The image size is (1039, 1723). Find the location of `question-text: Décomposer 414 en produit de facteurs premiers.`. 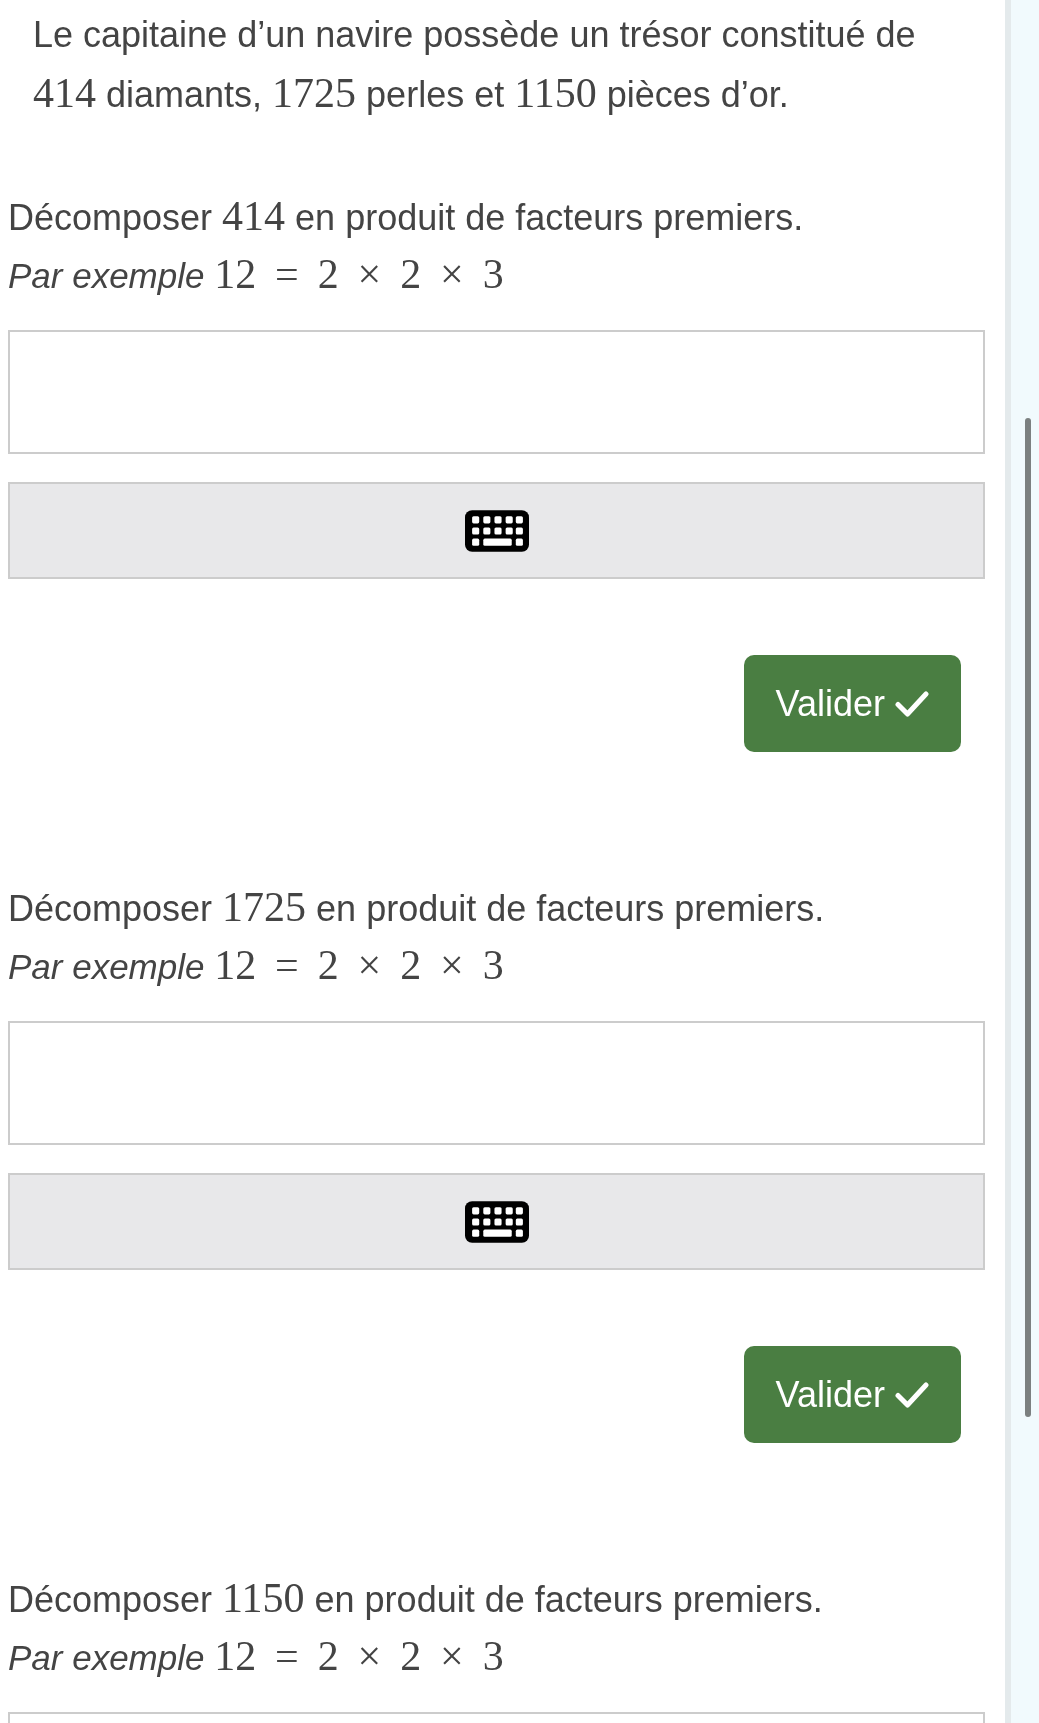

question-text: Décomposer 414 en produit de facteurs premiers. is located at coordinates (406, 216).